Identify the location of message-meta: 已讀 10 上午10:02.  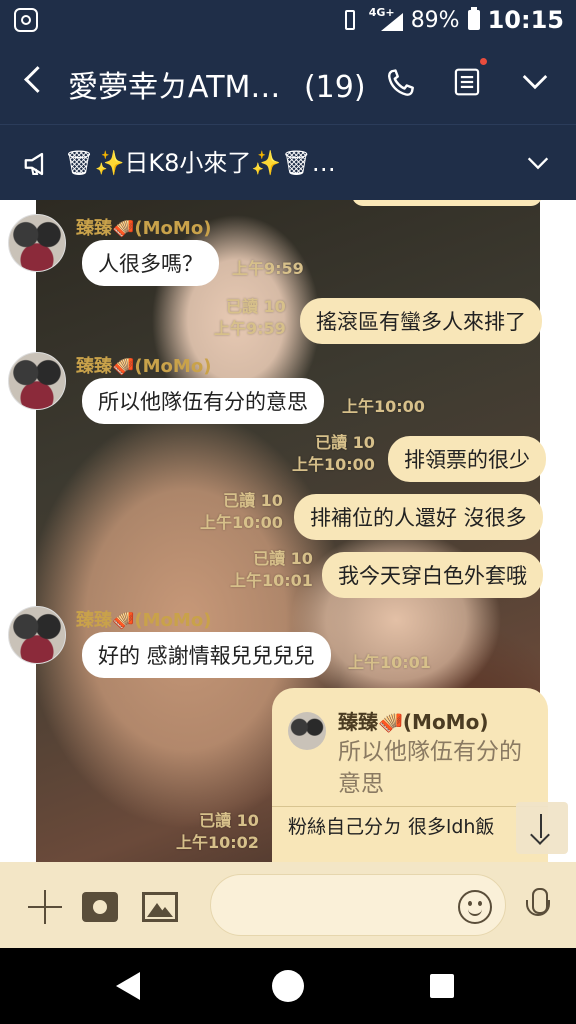
(217, 832).